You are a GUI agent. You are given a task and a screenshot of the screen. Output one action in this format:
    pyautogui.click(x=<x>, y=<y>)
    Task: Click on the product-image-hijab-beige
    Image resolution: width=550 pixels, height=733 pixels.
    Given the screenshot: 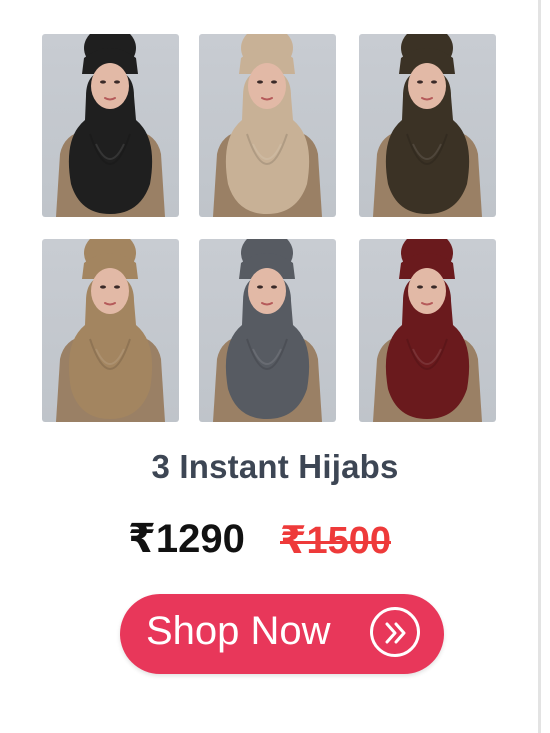 What is the action you would take?
    pyautogui.click(x=267, y=125)
    